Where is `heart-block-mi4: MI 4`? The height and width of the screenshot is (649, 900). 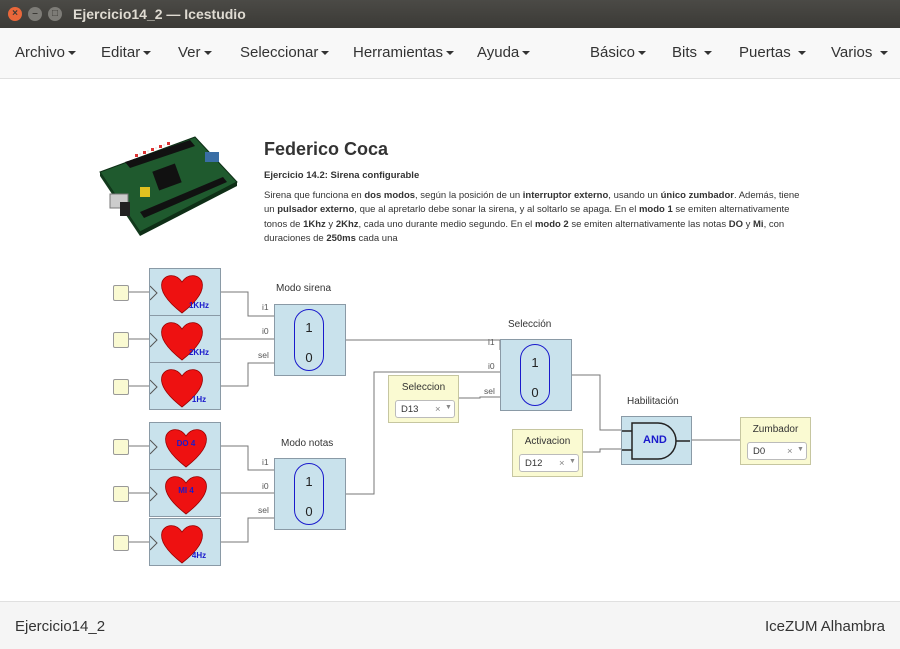 heart-block-mi4: MI 4 is located at coordinates (185, 493).